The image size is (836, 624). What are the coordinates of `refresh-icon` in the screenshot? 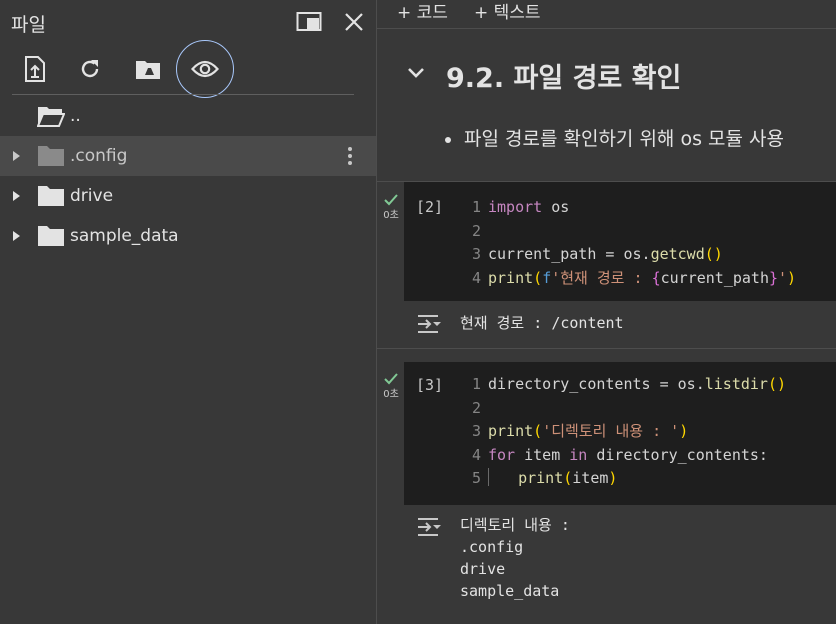 It's located at (90, 69).